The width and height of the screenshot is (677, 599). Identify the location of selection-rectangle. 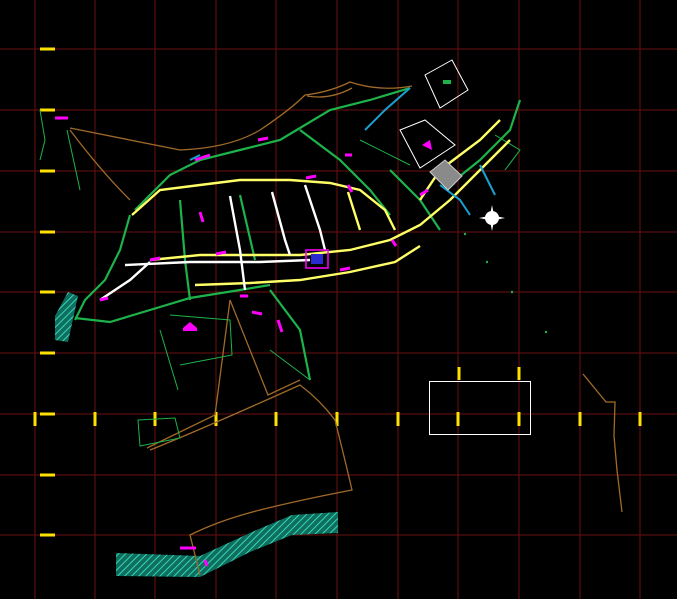
(480, 408).